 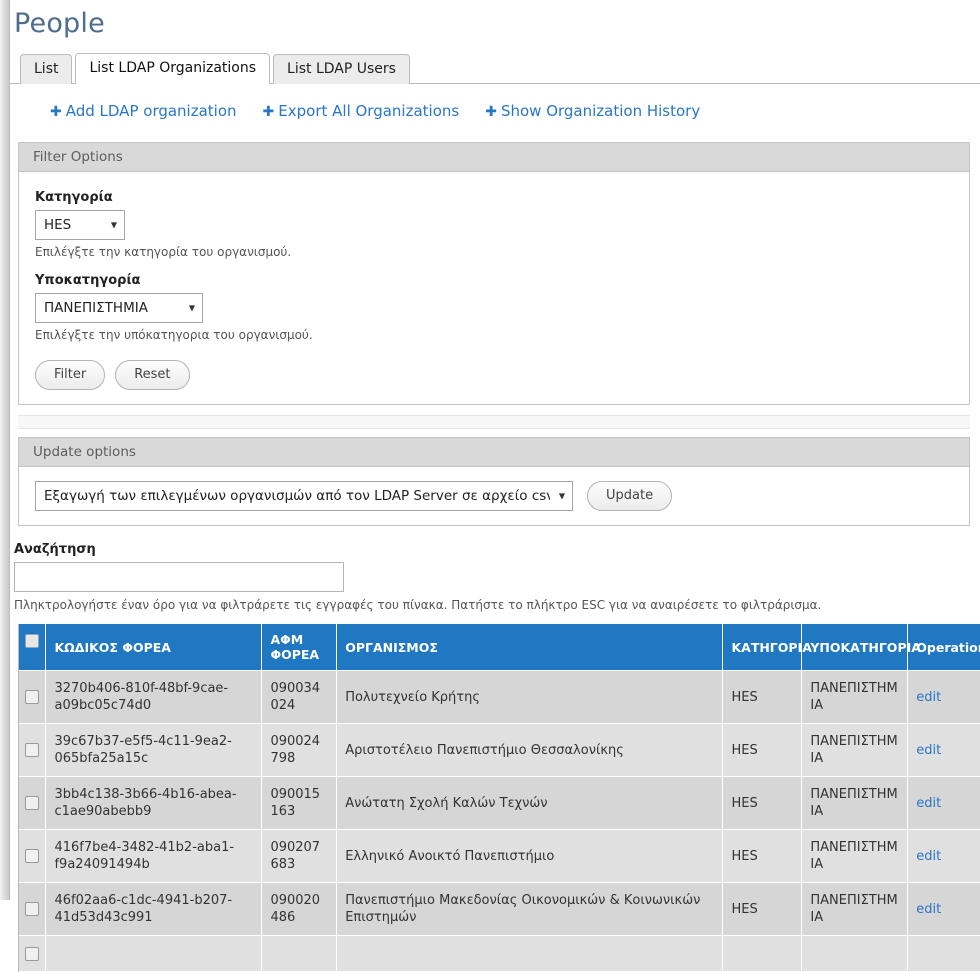 I want to click on export-all-organizations-link: ✚ Export All Organizations, so click(x=361, y=111).